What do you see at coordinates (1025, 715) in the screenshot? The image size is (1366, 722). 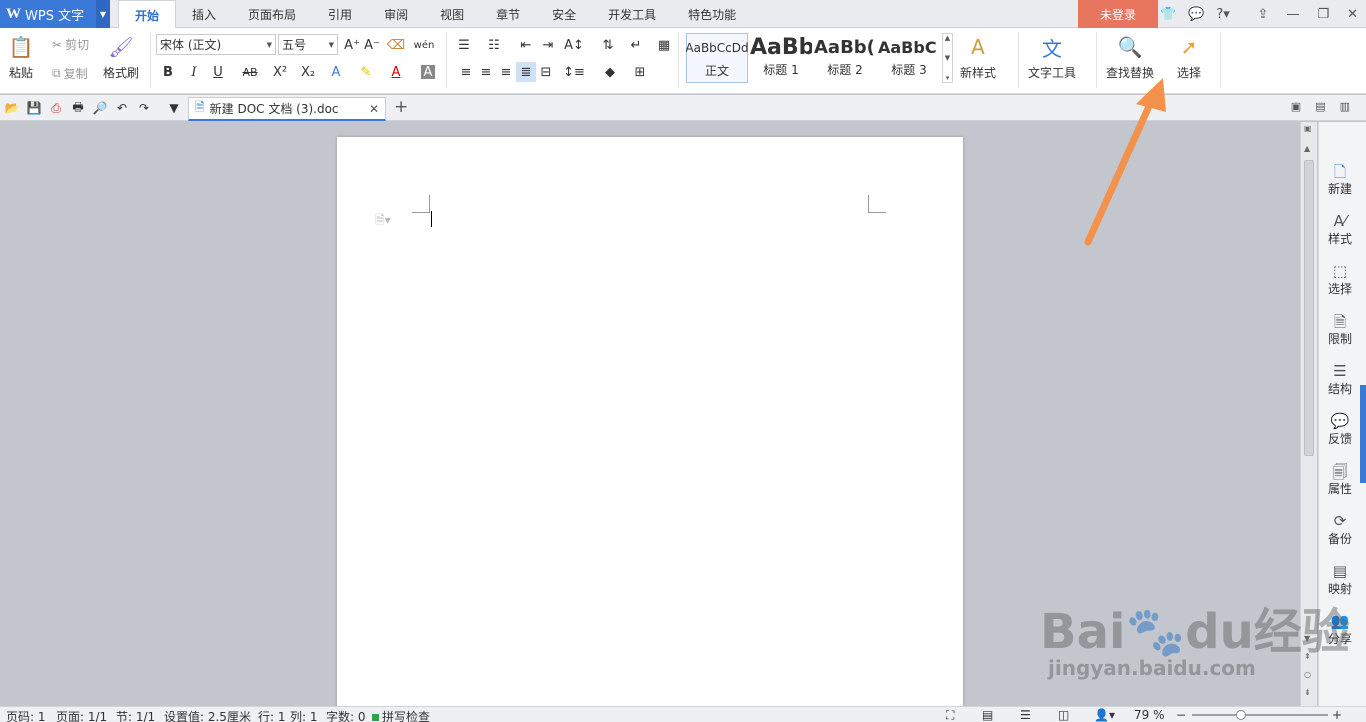 I see `outline-view-icon: ☰` at bounding box center [1025, 715].